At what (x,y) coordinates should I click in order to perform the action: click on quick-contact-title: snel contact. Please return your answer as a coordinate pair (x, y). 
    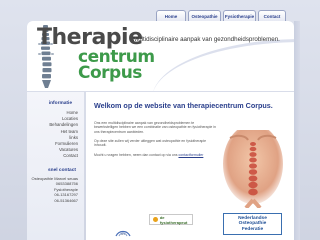
    Looking at the image, I should click on (62, 170).